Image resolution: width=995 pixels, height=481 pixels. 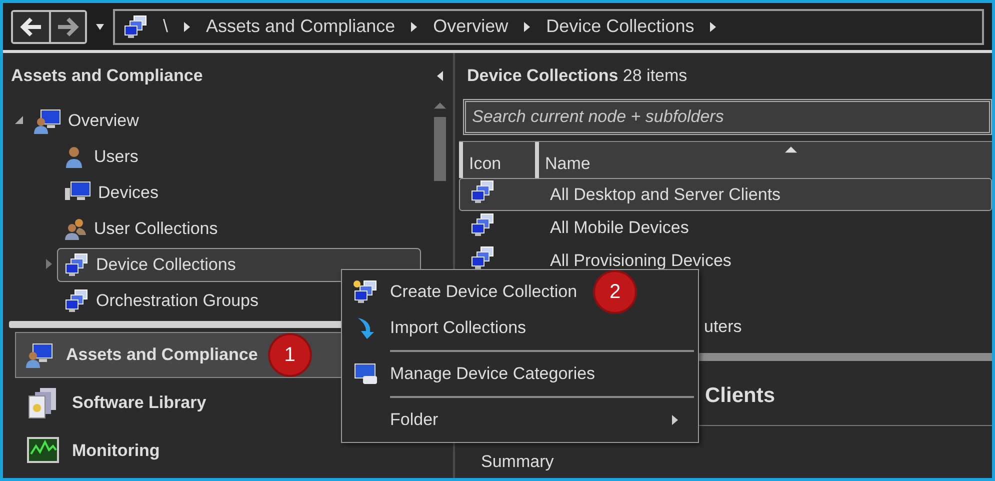 I want to click on categories-icon, so click(x=366, y=374).